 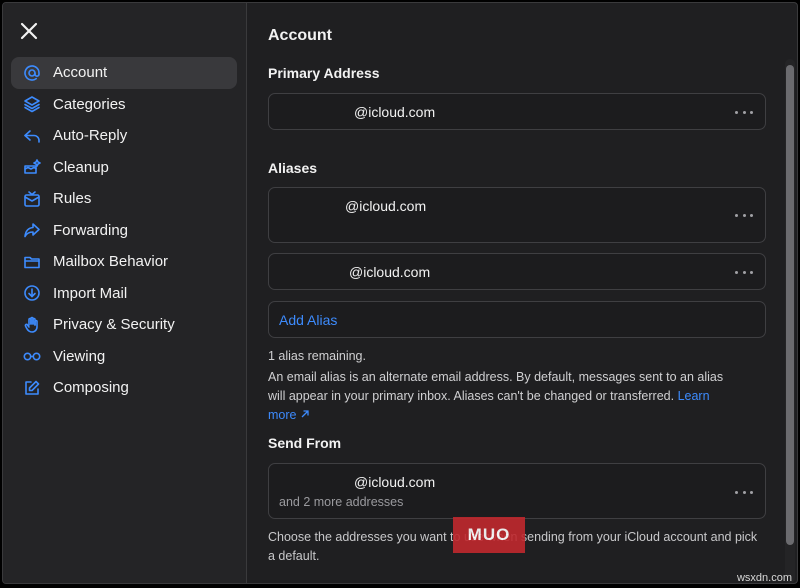 I want to click on close-icon, so click(x=29, y=31).